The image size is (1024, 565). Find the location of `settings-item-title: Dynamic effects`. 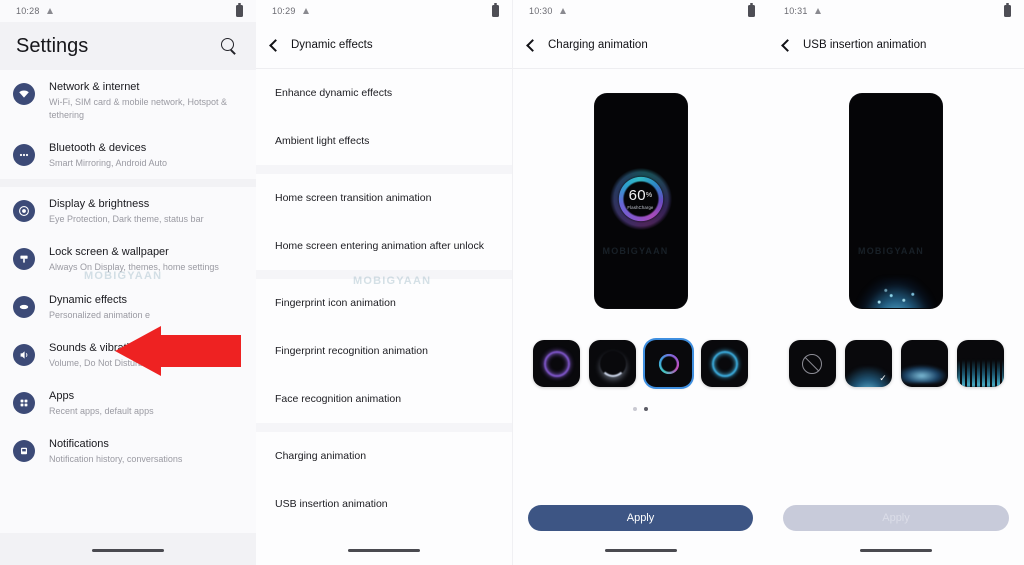

settings-item-title: Dynamic effects is located at coordinates (88, 300).